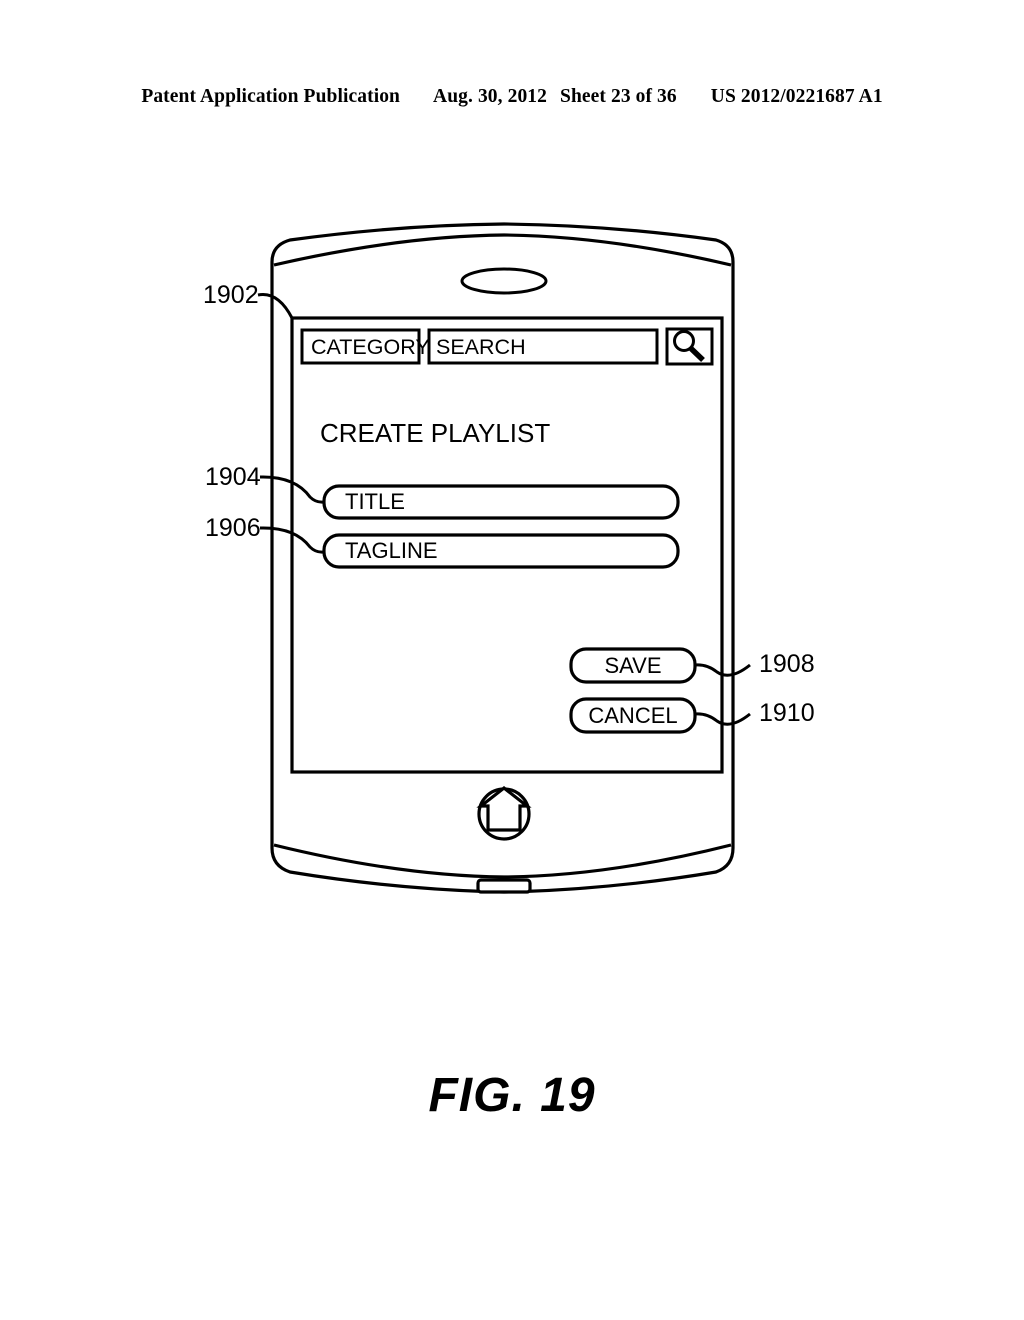 The height and width of the screenshot is (1320, 1024). I want to click on figure-caption: FIG. 19, so click(512, 1095).